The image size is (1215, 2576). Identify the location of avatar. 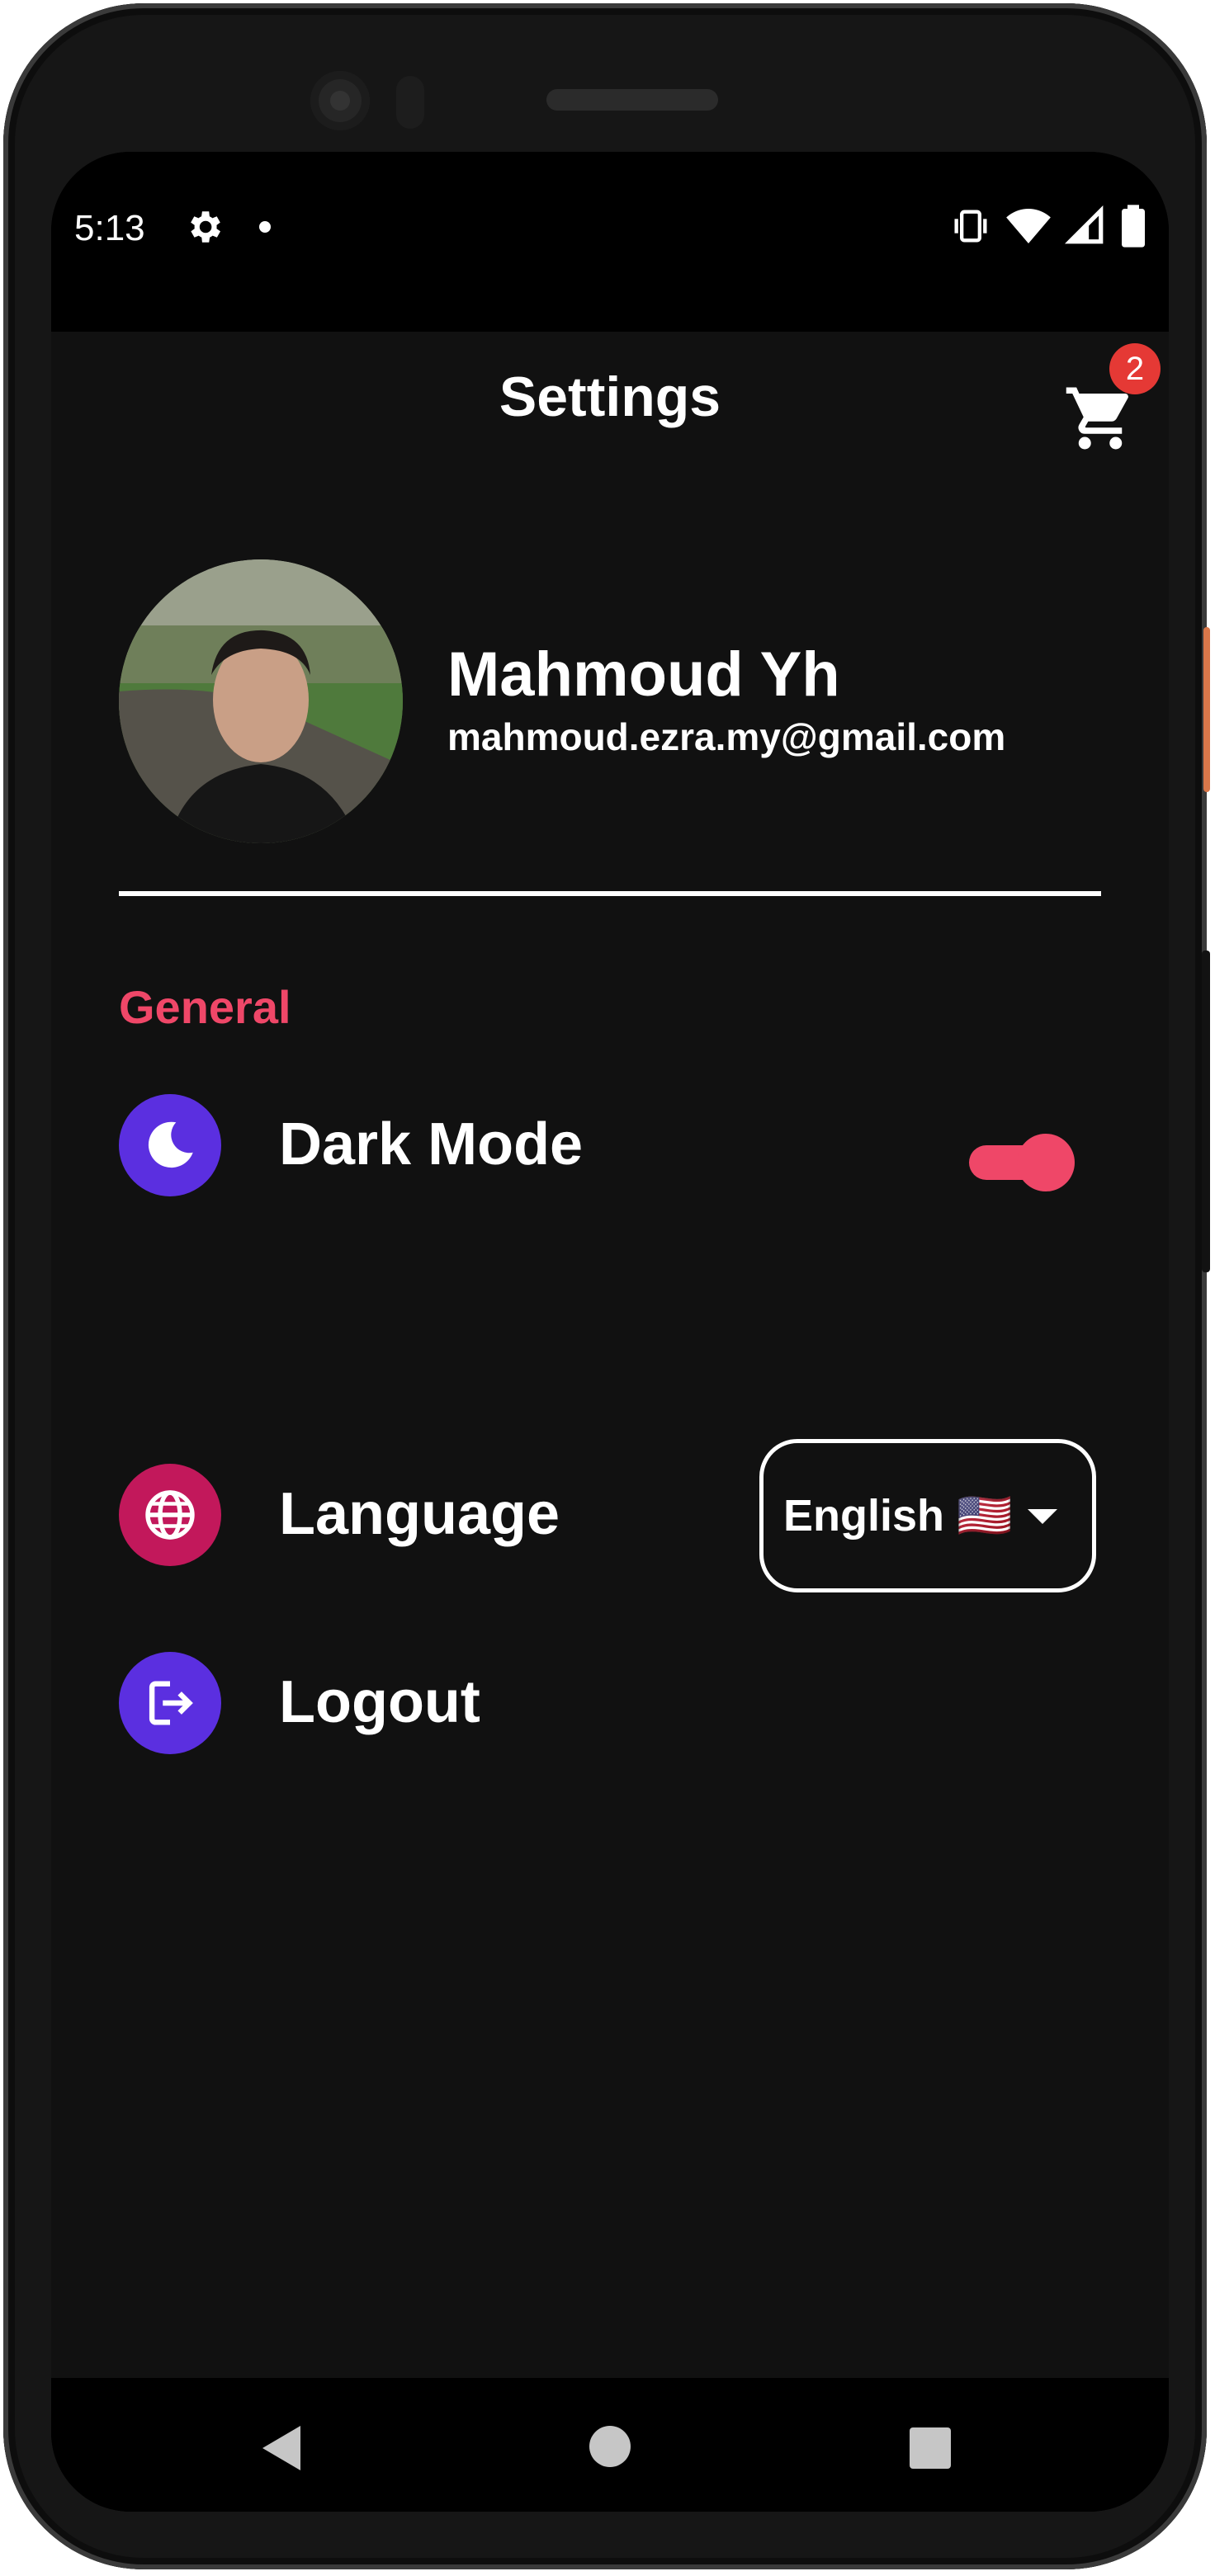
(261, 701).